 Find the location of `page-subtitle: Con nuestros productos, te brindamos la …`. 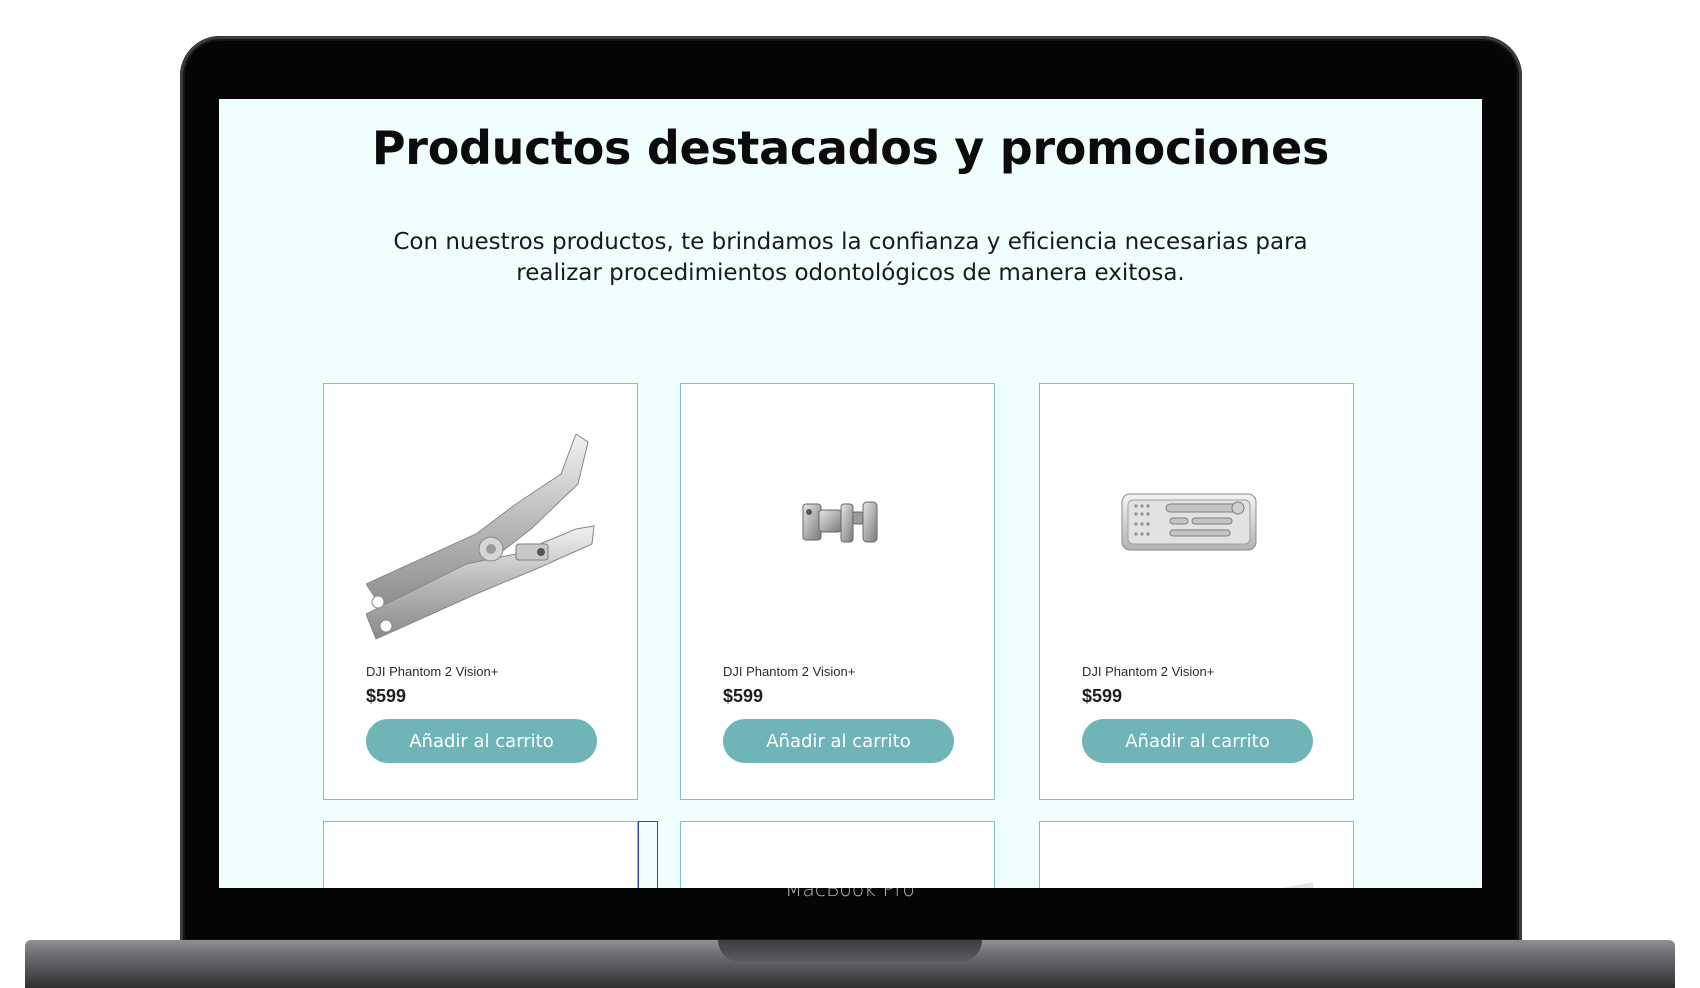

page-subtitle: Con nuestros productos, te brindamos la … is located at coordinates (850, 257).